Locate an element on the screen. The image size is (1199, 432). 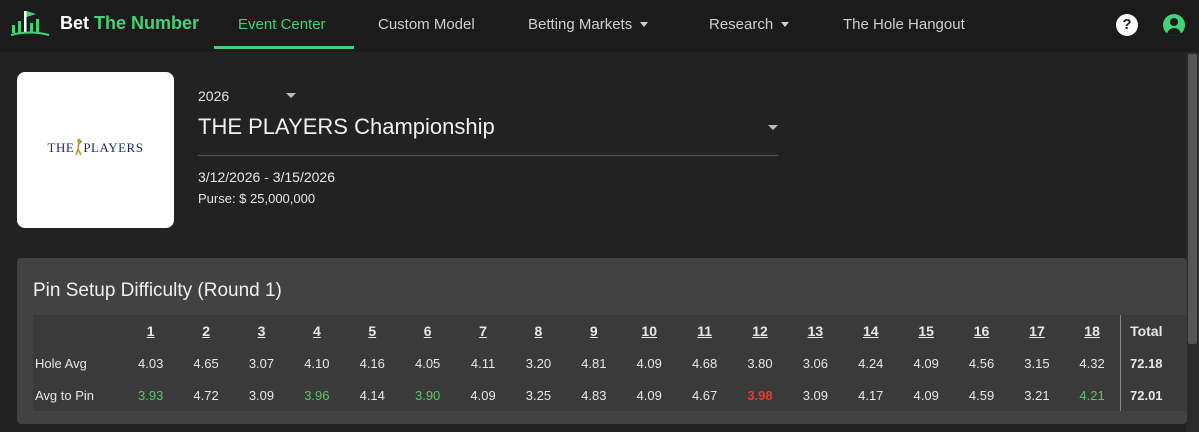
table-cell: 4.17 is located at coordinates (871, 395).